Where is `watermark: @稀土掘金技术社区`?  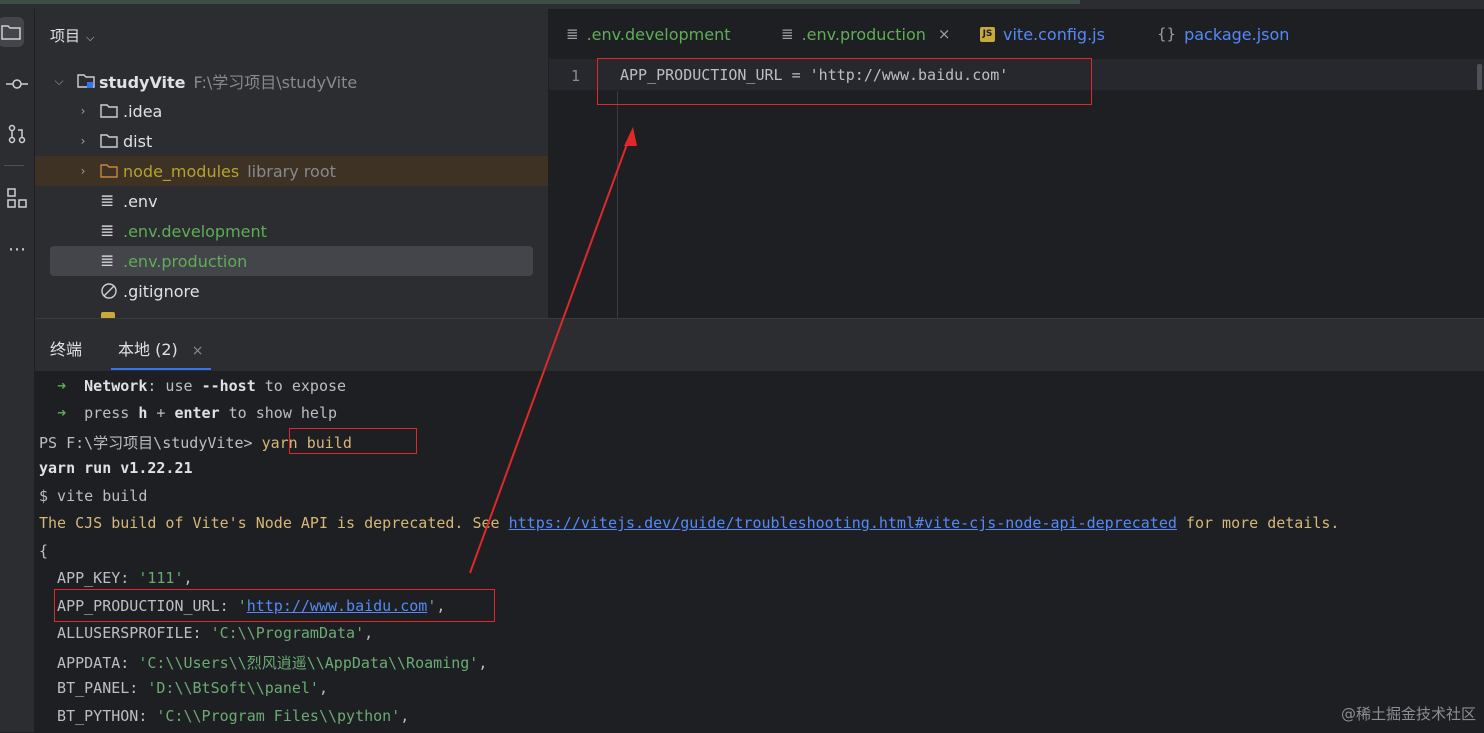 watermark: @稀土掘金技术社区 is located at coordinates (1408, 714).